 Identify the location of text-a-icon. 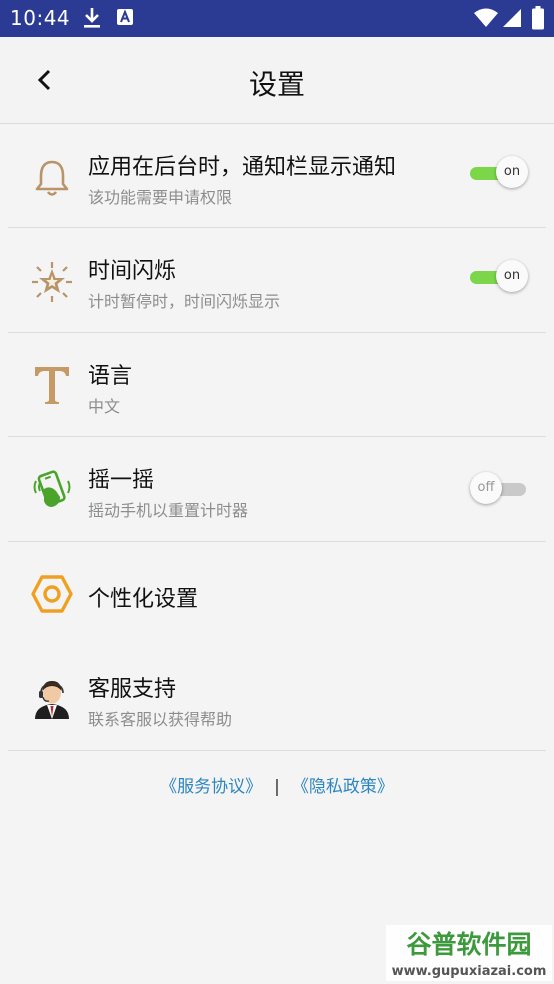
(125, 17).